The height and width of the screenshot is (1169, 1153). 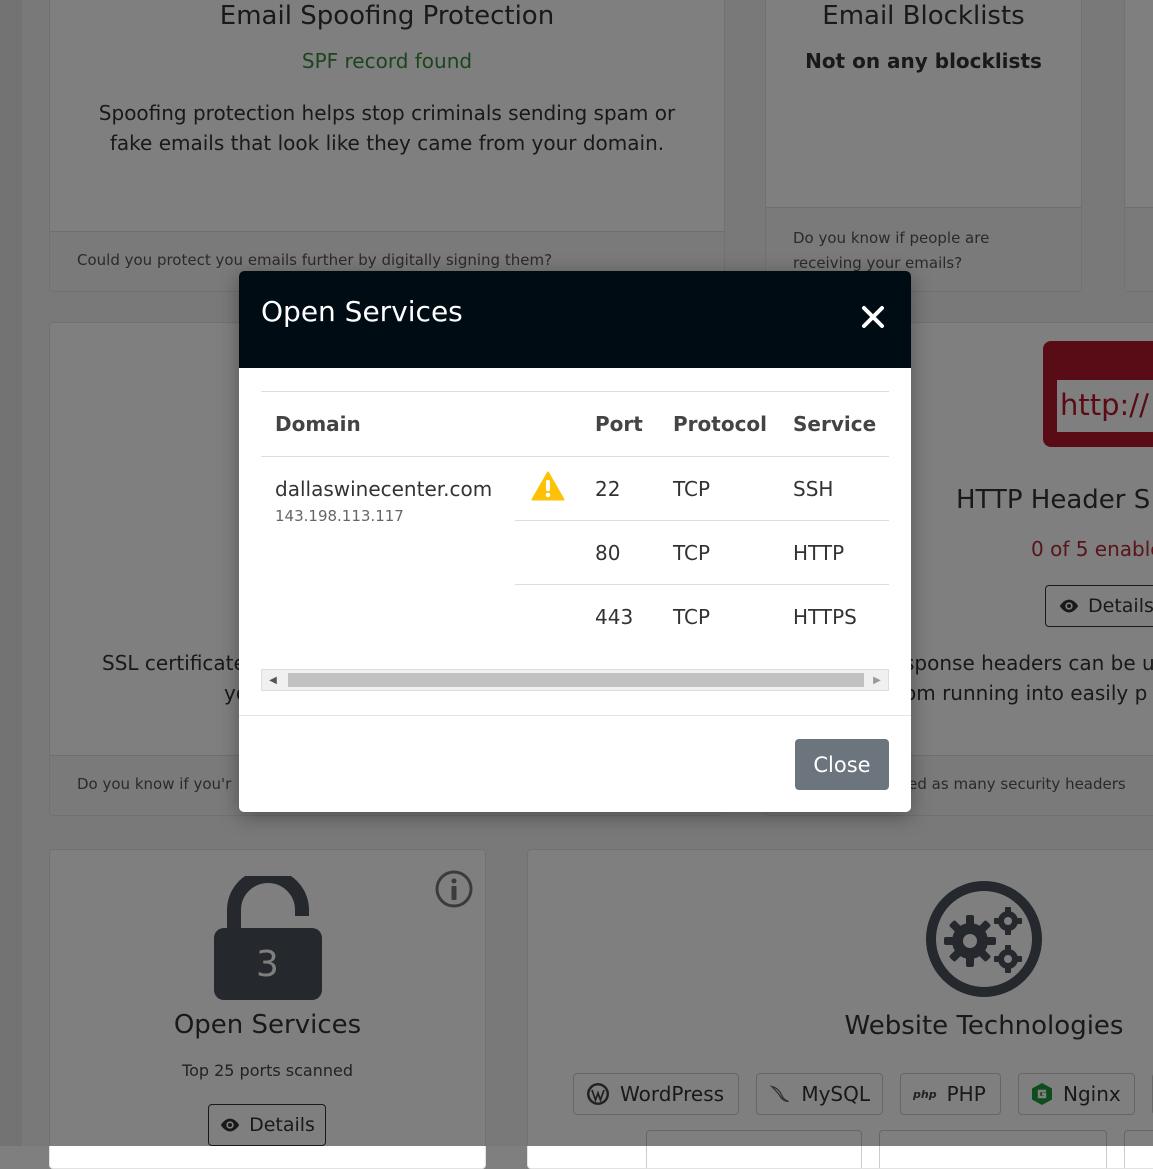 What do you see at coordinates (877, 680) in the screenshot?
I see `scroll-right-arrow-icon: ▶` at bounding box center [877, 680].